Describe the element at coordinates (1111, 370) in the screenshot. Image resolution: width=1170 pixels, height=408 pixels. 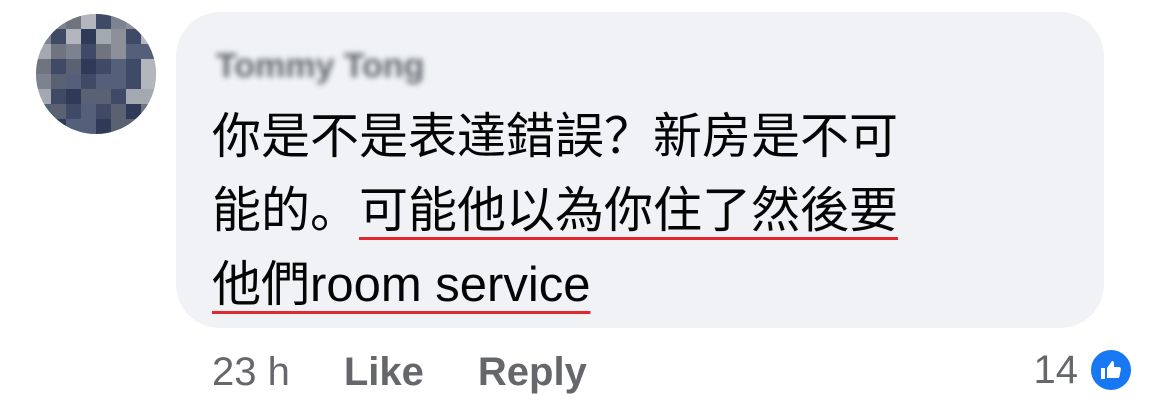
I see `thumbs-up-icon` at that location.